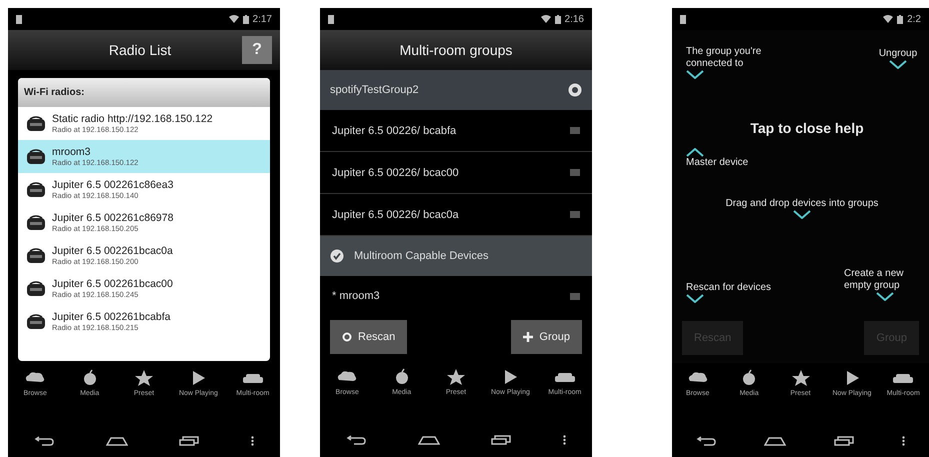 The image size is (929, 457). Describe the element at coordinates (113, 218) in the screenshot. I see `radio-name: Jupiter 6.5 002261c86978` at that location.